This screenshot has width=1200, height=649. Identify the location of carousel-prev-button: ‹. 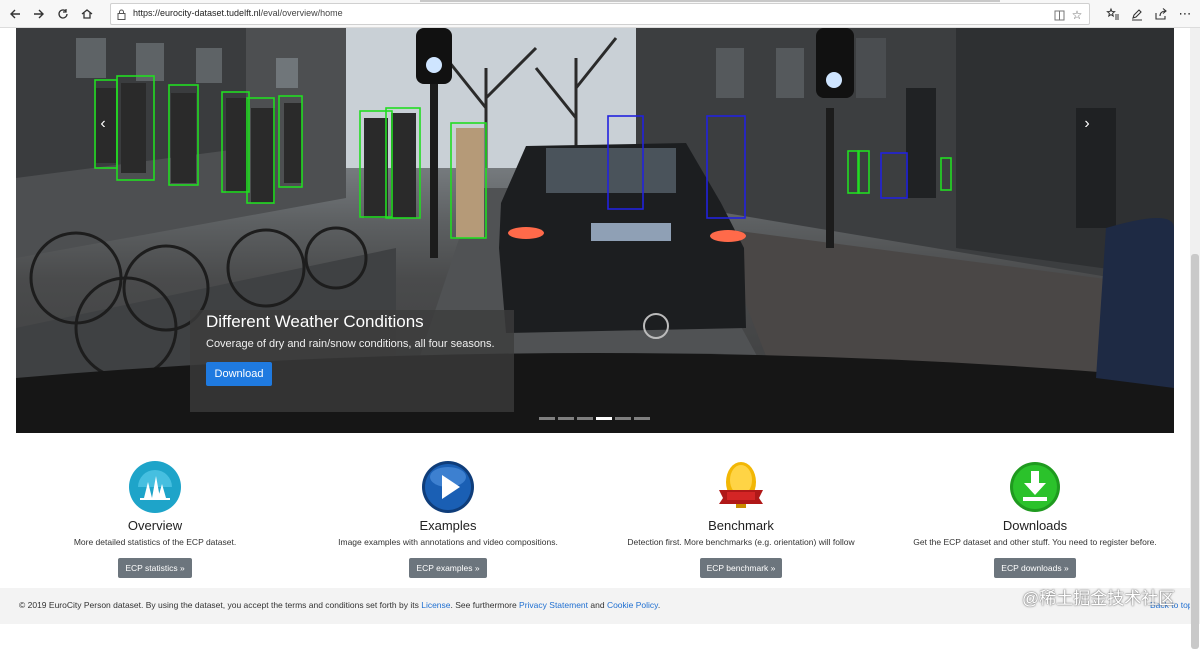
(103, 124).